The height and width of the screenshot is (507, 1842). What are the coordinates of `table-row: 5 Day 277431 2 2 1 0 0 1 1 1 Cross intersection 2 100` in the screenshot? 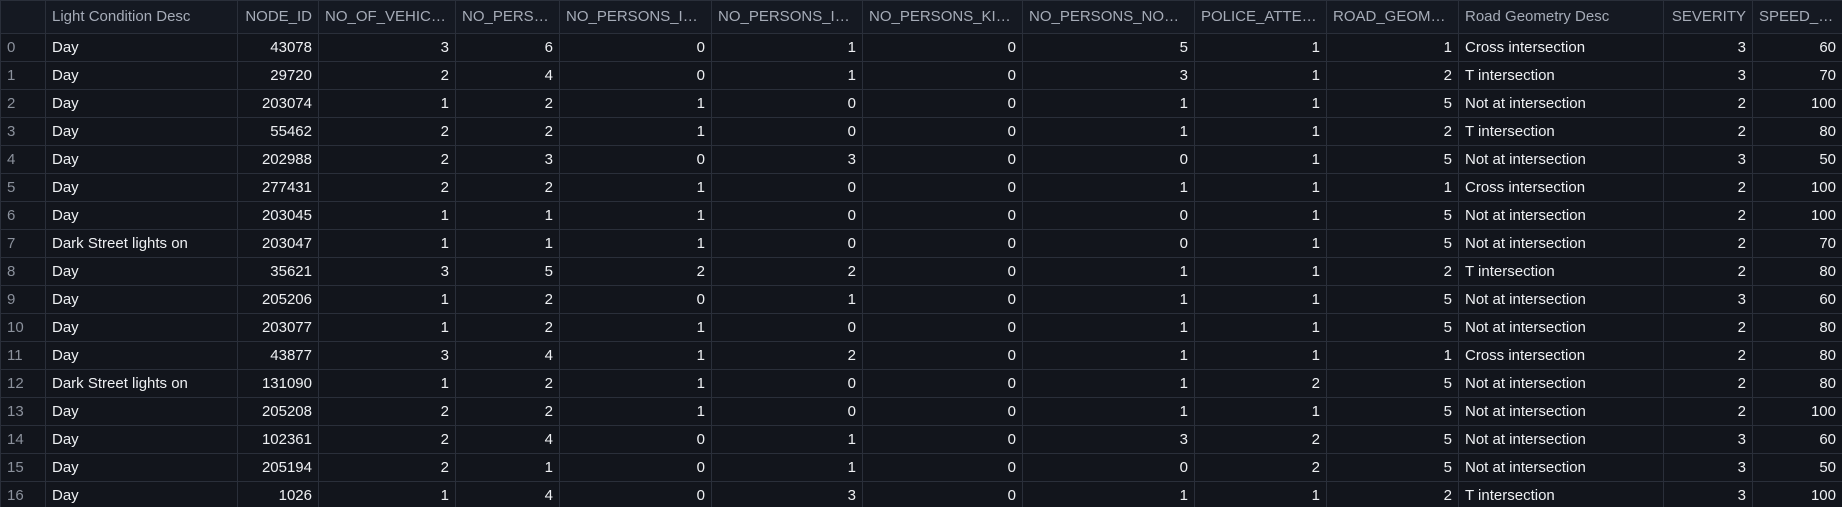 It's located at (921, 187).